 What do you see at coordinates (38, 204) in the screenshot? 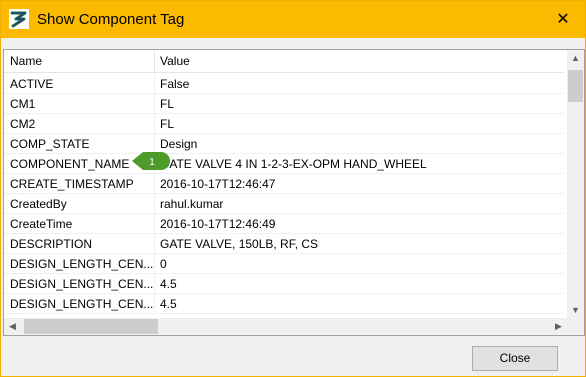
I see `property-name-cell: CreatedBy` at bounding box center [38, 204].